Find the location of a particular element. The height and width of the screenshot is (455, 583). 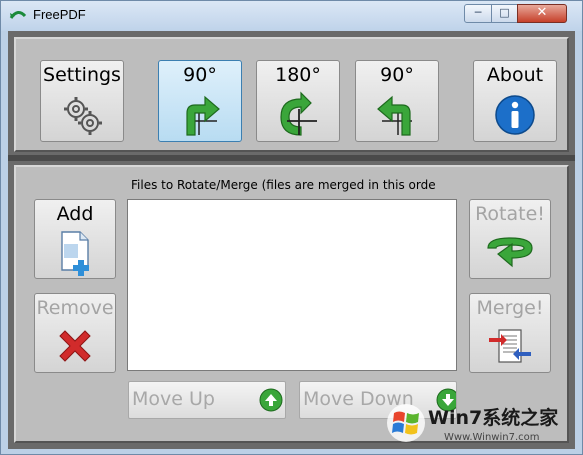

remove-x-icon is located at coordinates (75, 346).